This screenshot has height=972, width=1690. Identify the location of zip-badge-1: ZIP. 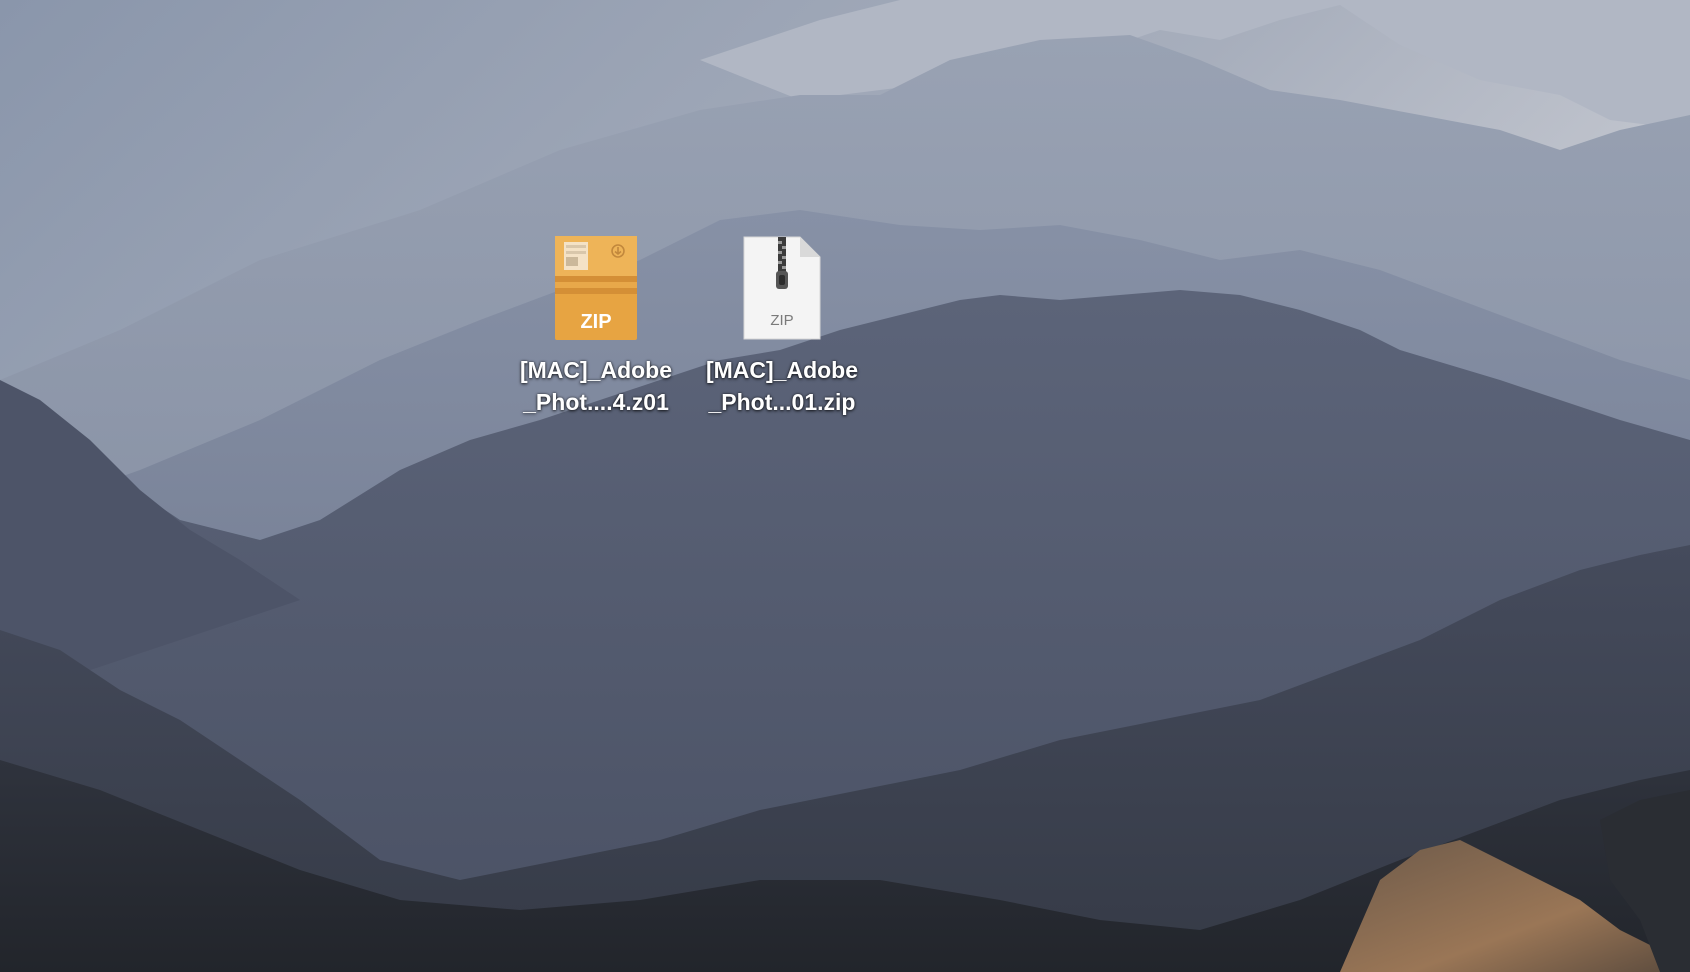
(595, 322).